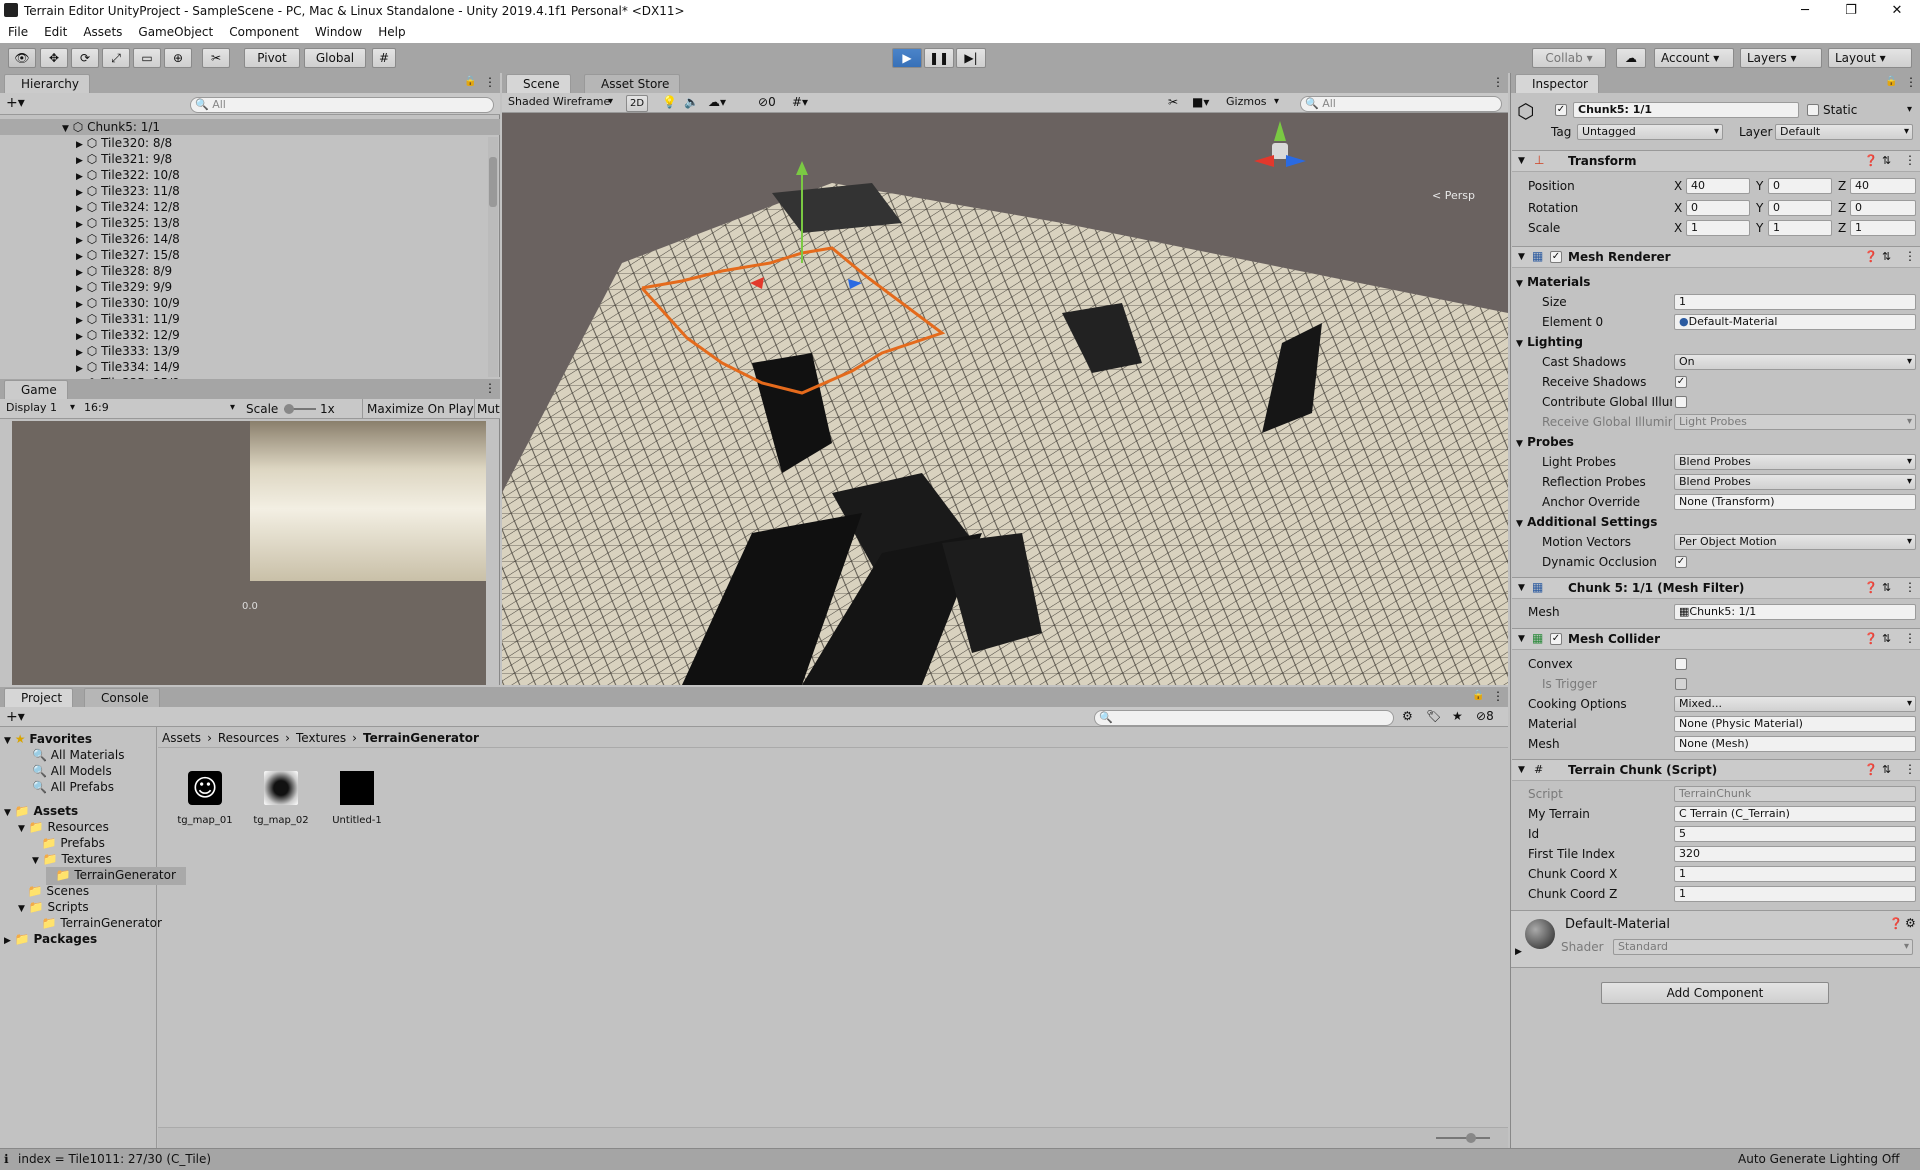 This screenshot has width=1920, height=1170. Describe the element at coordinates (691, 102) in the screenshot. I see `audio-toggle-icon: 🔈` at that location.